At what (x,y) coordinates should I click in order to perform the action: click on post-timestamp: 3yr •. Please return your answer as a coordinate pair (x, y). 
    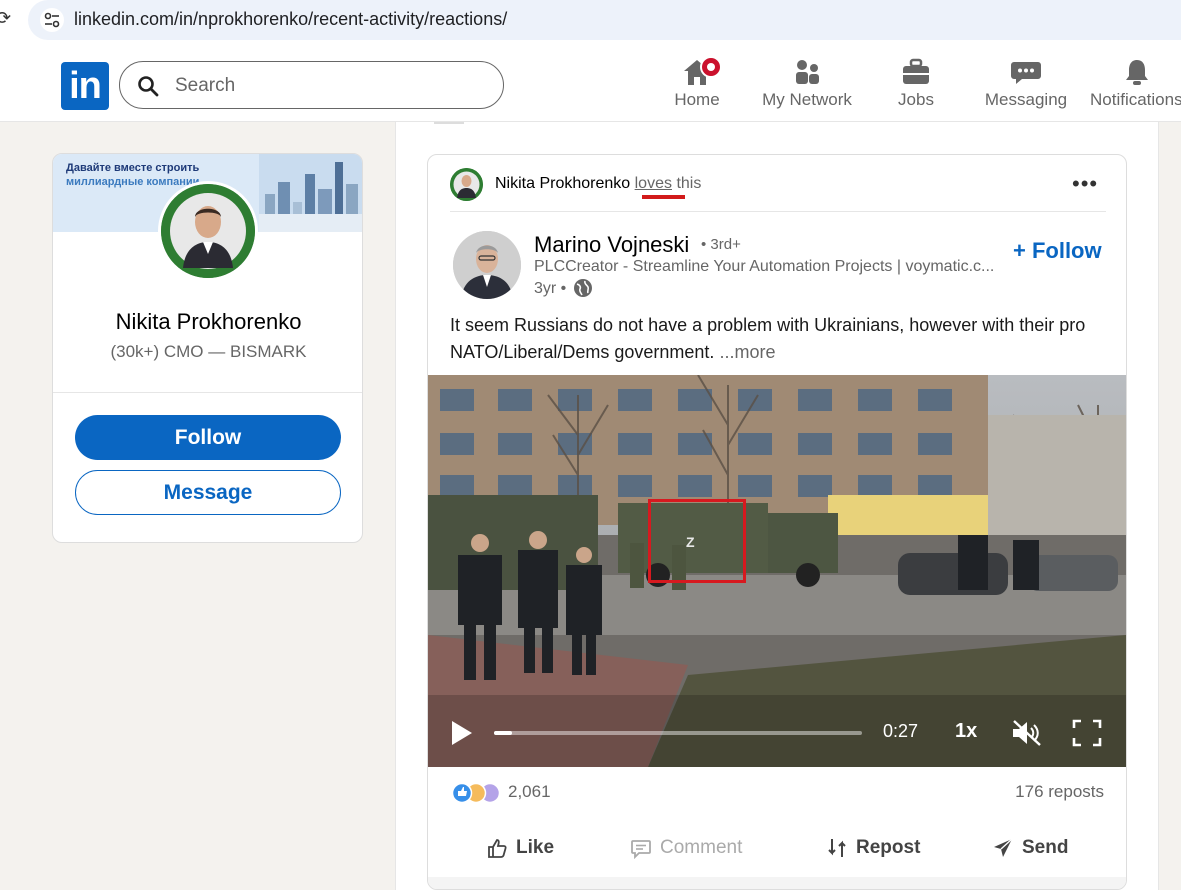
    Looking at the image, I should click on (550, 288).